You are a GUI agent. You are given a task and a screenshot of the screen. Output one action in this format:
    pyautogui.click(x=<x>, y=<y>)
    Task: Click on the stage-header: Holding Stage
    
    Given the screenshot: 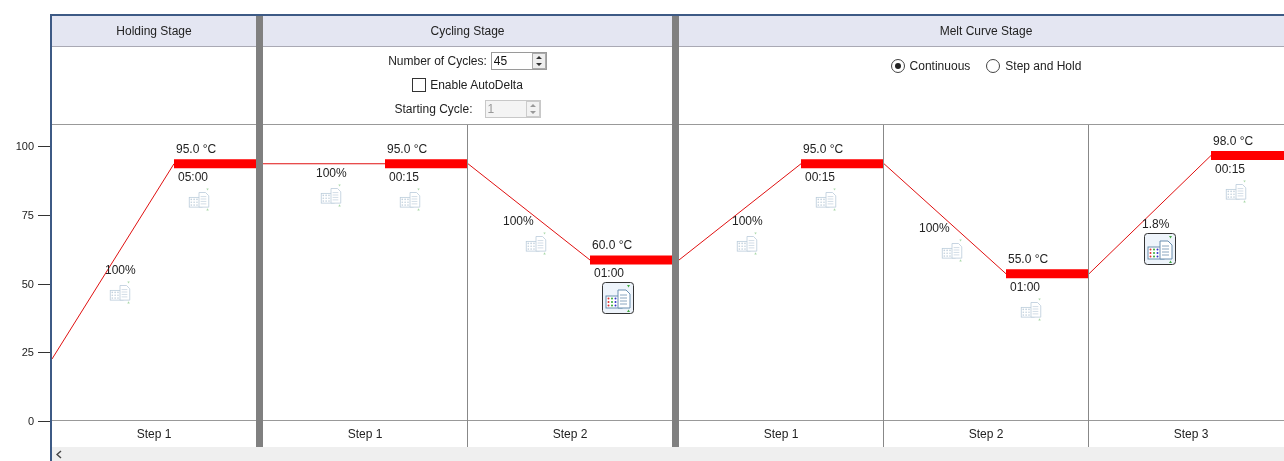 What is the action you would take?
    pyautogui.click(x=154, y=31)
    